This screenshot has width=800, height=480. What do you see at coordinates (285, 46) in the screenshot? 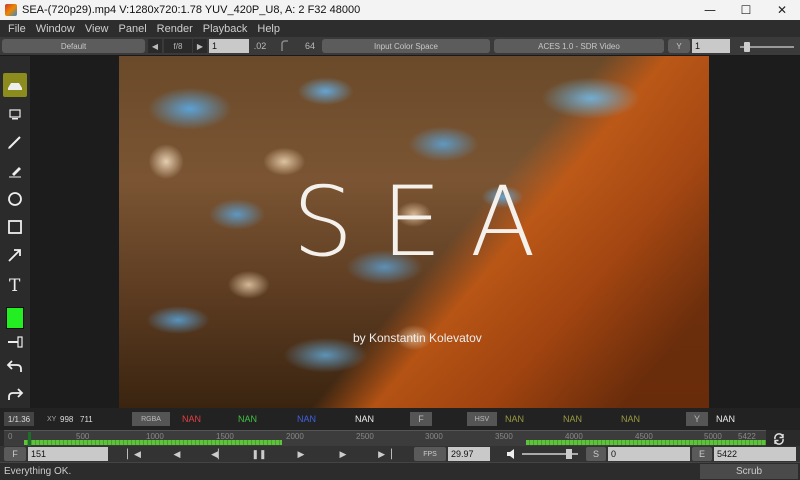
I see `bits-slider-icon` at bounding box center [285, 46].